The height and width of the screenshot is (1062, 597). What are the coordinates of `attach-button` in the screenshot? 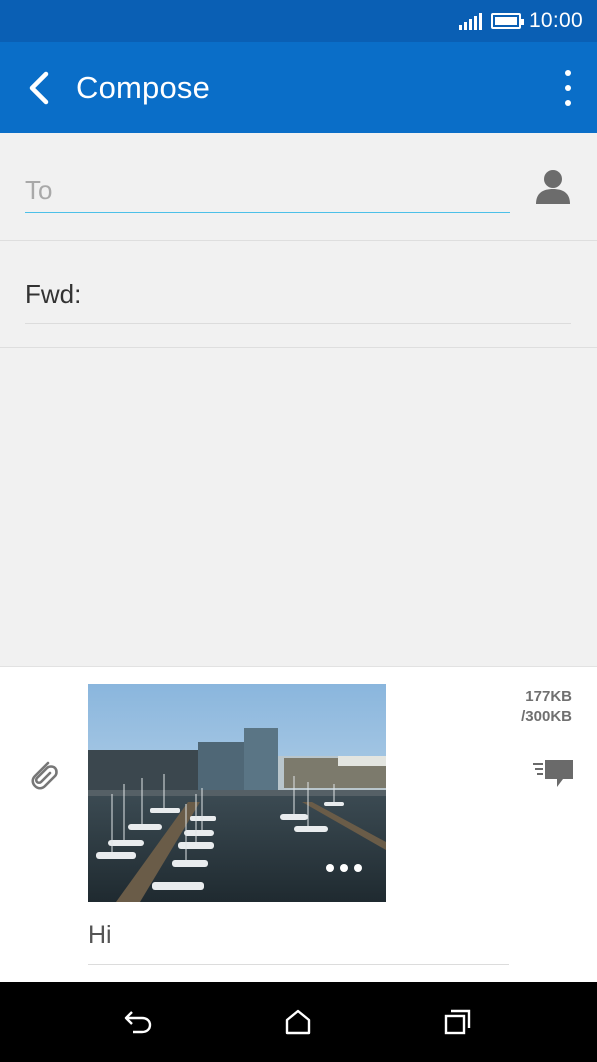 It's located at (43, 773).